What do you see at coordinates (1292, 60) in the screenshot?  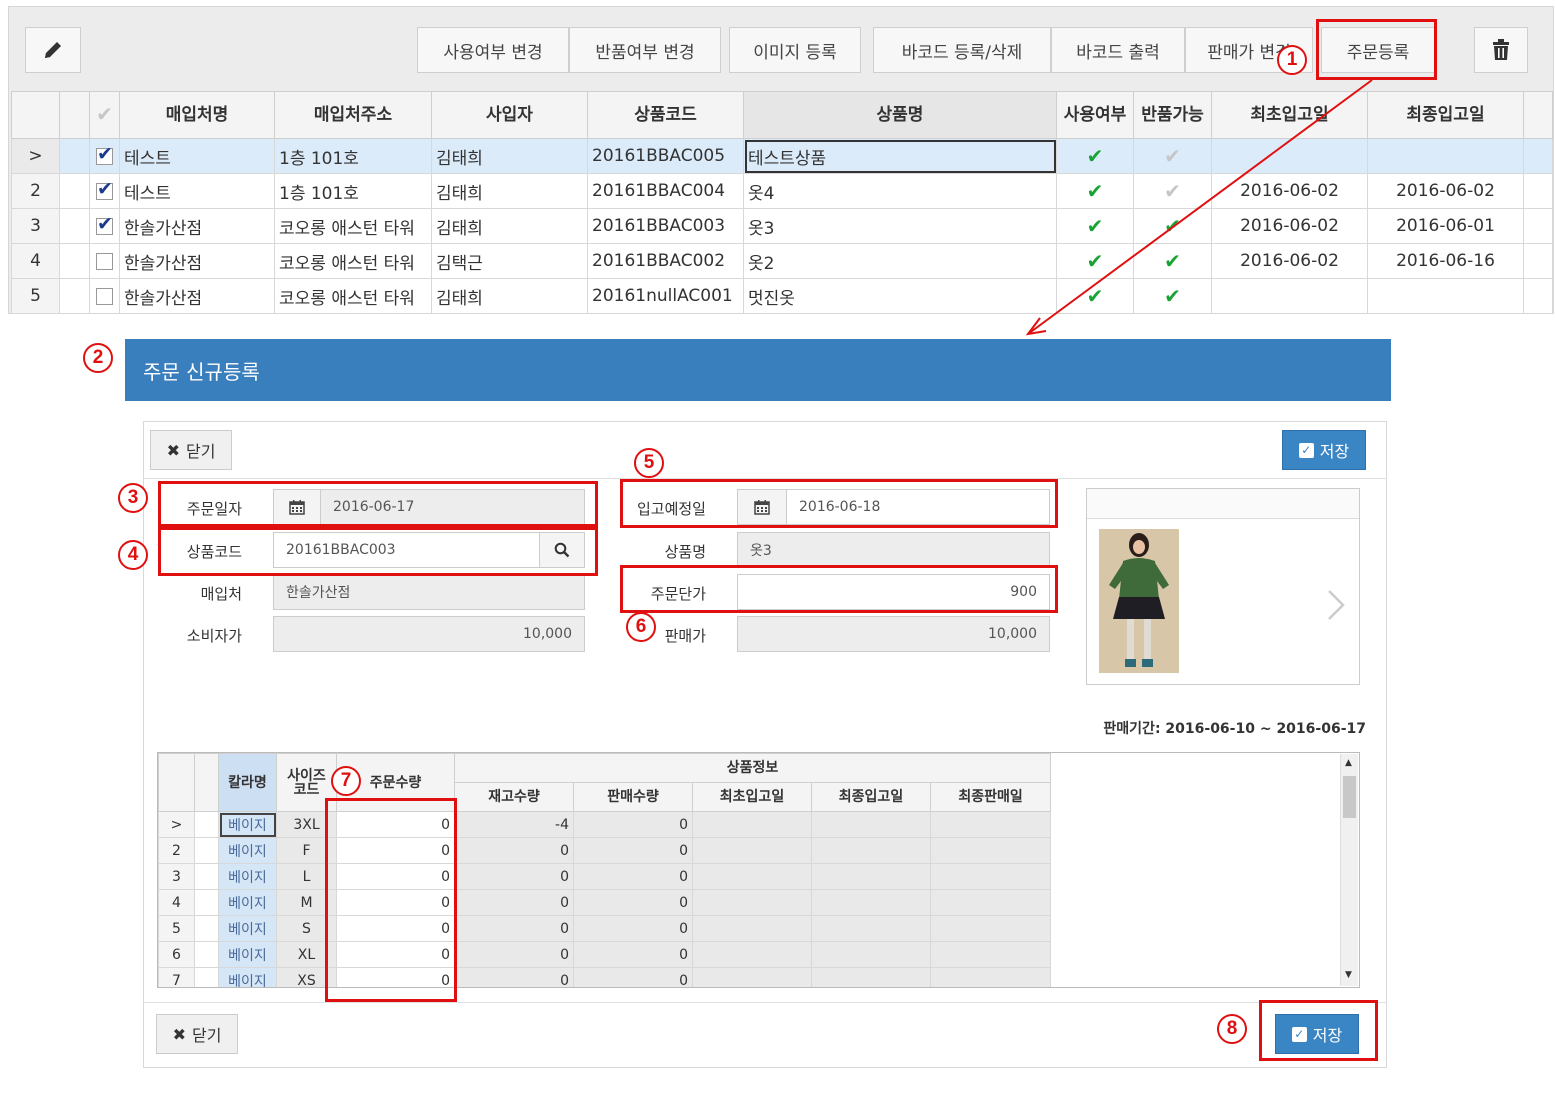 I see `marker-1: 1` at bounding box center [1292, 60].